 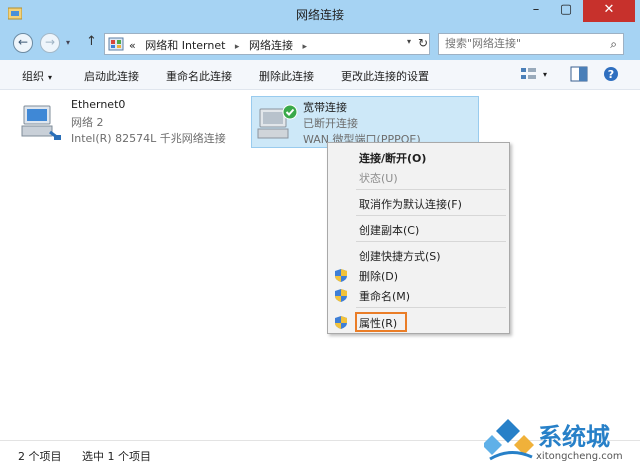 What do you see at coordinates (418, 275) in the screenshot?
I see `menu-item-delete: 删除(D)` at bounding box center [418, 275].